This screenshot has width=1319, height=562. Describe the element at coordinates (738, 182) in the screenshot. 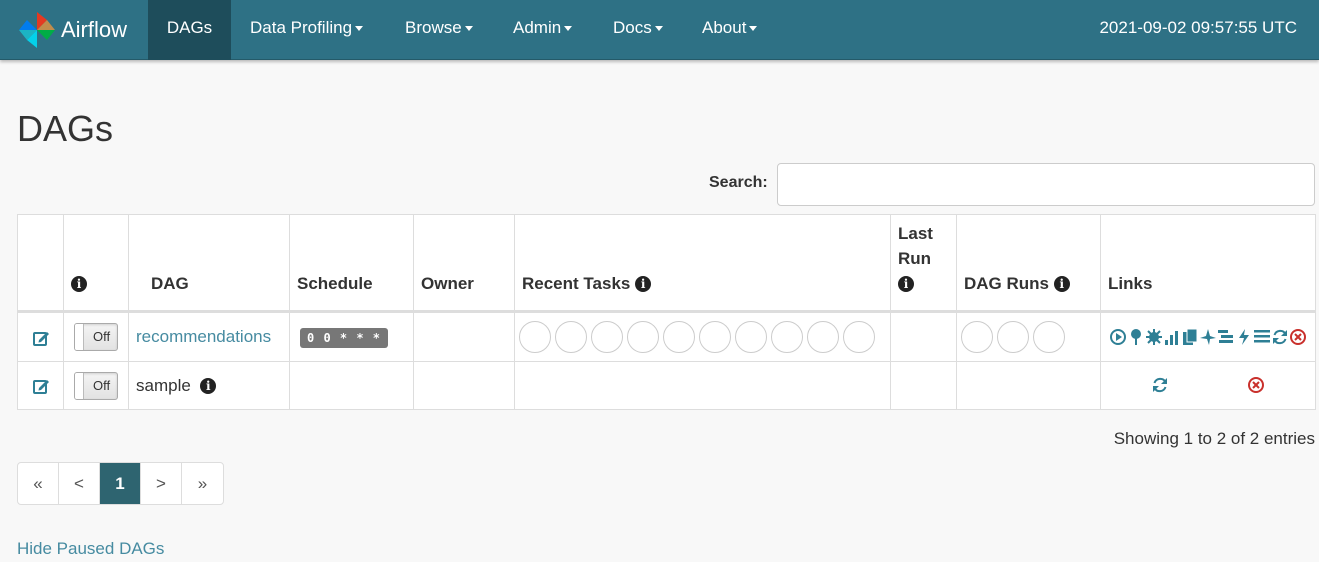

I see `search-label: Search:` at that location.